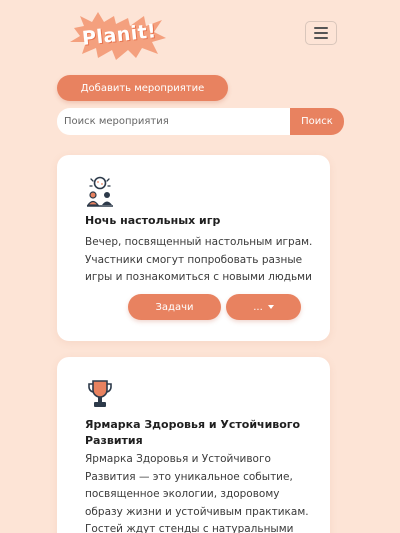  I want to click on planit-logo: Planit!, so click(118, 36).